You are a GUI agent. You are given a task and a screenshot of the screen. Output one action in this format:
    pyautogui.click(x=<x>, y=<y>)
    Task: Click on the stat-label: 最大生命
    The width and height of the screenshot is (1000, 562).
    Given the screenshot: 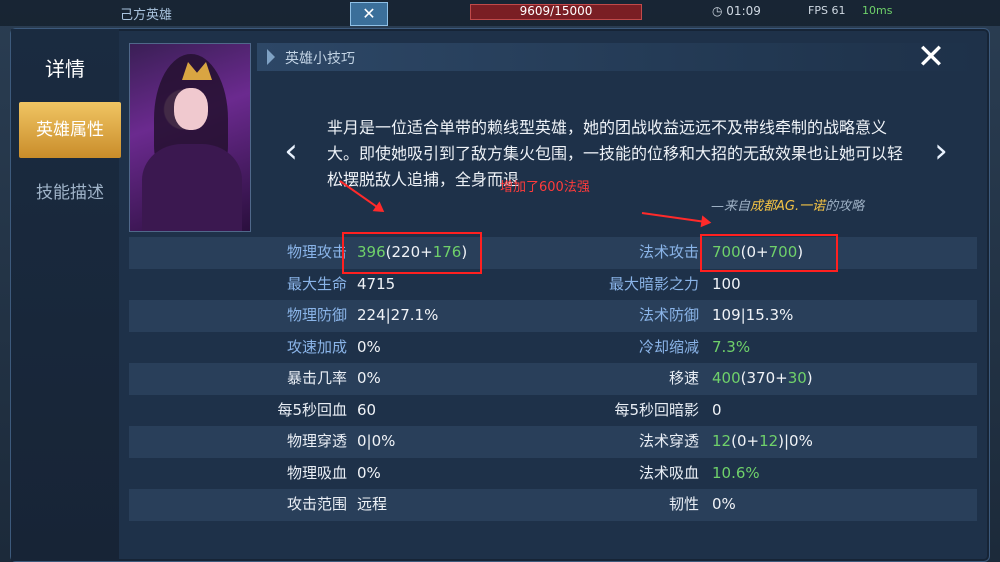 What is the action you would take?
    pyautogui.click(x=316, y=283)
    